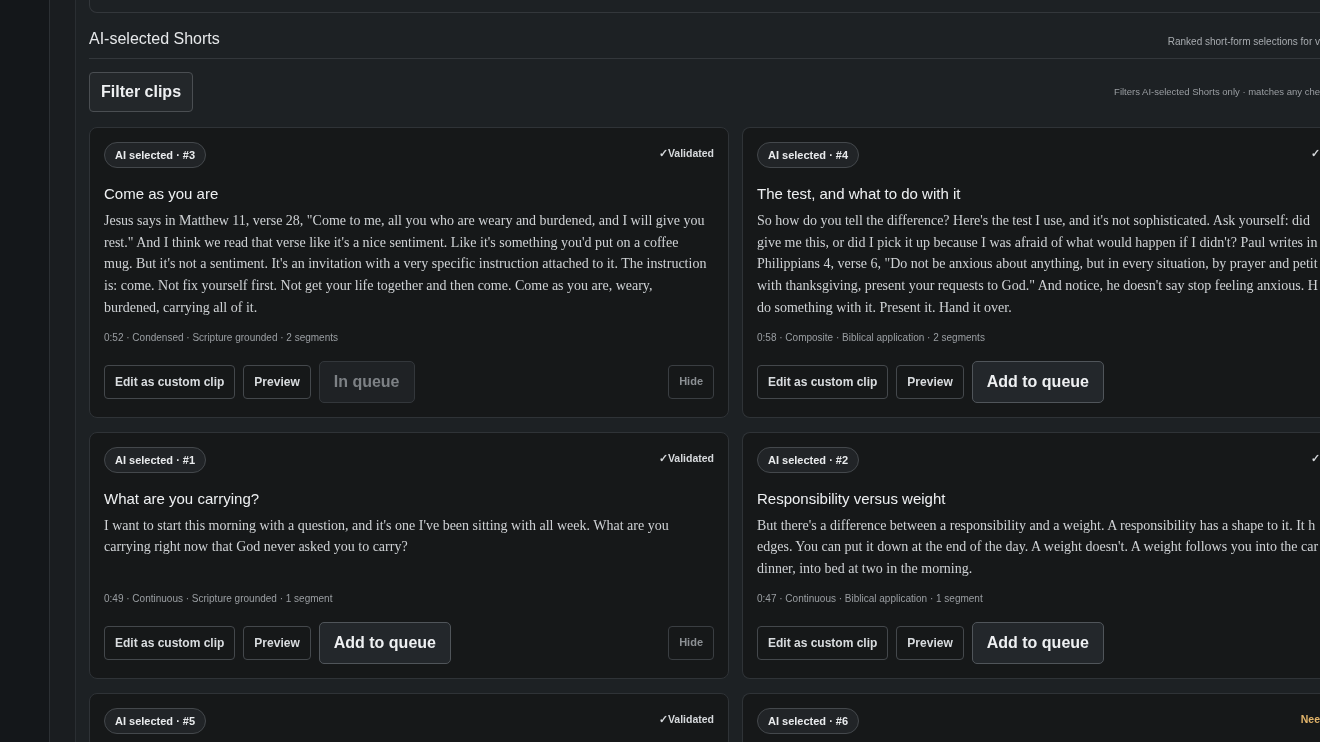 The width and height of the screenshot is (1320, 742). What do you see at coordinates (154, 39) in the screenshot?
I see `section-title: AI-selected Shorts` at bounding box center [154, 39].